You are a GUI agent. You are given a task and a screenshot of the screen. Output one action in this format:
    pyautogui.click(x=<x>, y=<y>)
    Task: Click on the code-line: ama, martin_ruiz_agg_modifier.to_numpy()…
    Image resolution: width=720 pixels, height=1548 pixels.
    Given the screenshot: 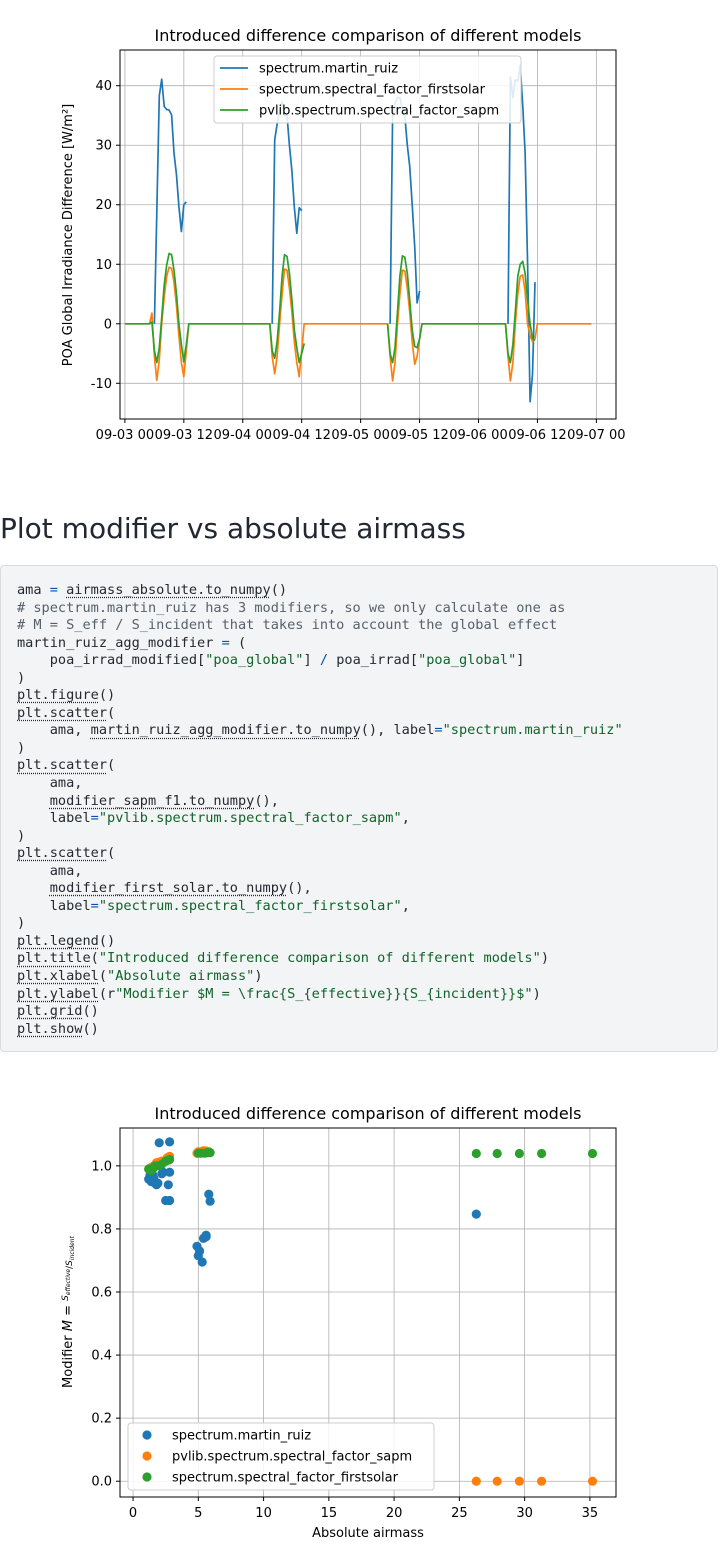 What is the action you would take?
    pyautogui.click(x=359, y=731)
    